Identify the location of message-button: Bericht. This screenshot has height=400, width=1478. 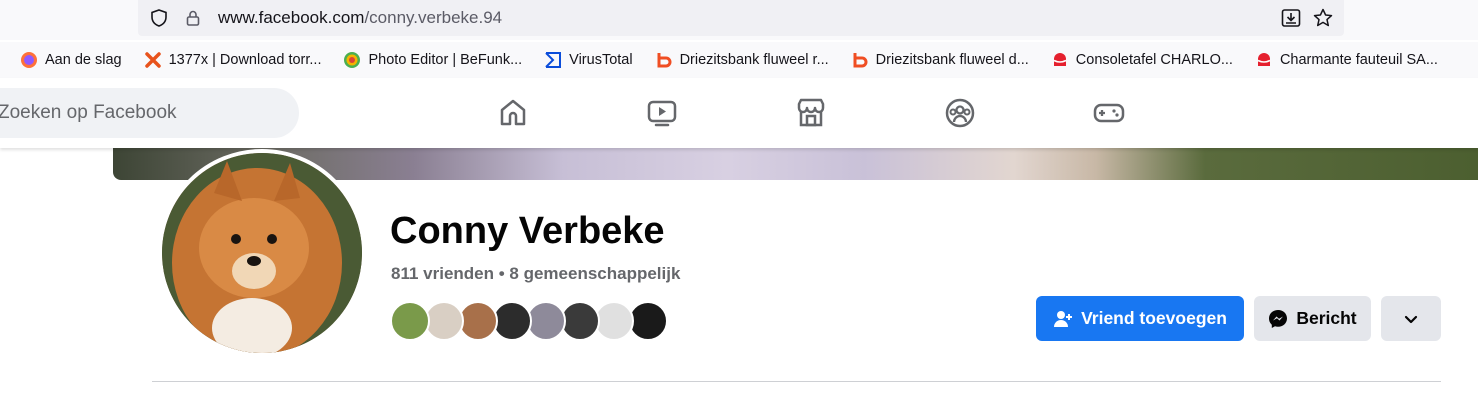
(1312, 318).